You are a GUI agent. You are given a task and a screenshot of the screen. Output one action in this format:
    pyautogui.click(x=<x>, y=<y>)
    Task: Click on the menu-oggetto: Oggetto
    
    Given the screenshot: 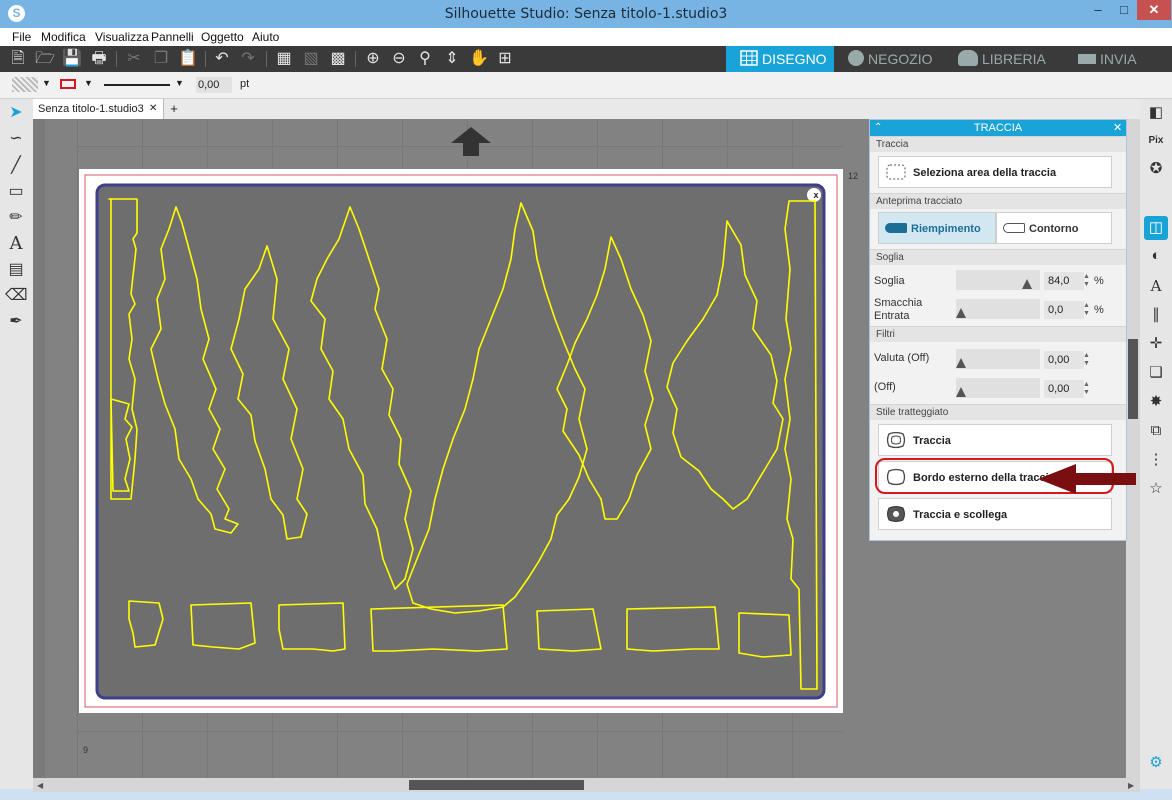 What is the action you would take?
    pyautogui.click(x=222, y=37)
    